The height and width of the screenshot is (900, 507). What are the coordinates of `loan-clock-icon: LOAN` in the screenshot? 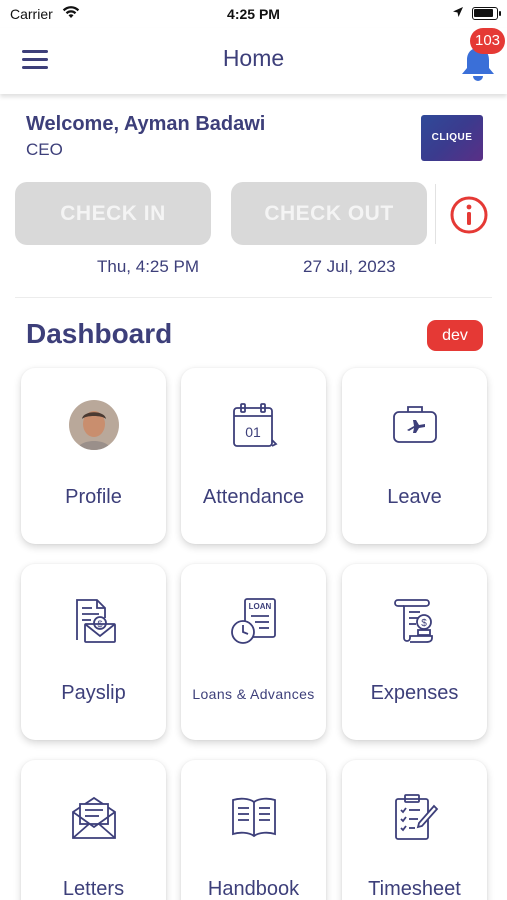 It's located at (253, 621).